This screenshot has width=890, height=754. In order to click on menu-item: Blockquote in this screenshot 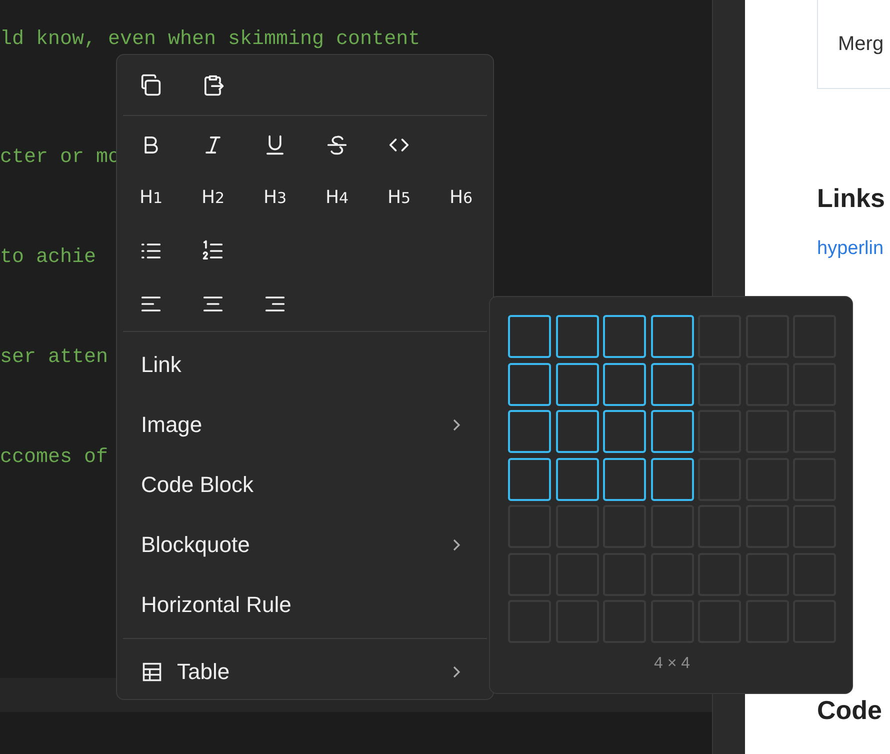, I will do `click(305, 545)`.